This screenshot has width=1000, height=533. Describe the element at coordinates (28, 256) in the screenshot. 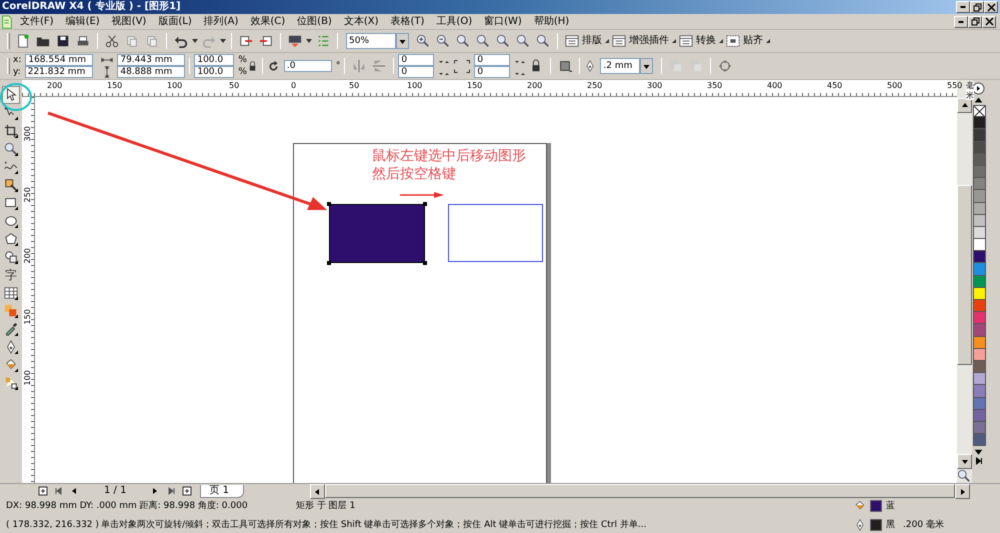

I see `ruler-label: 200` at that location.